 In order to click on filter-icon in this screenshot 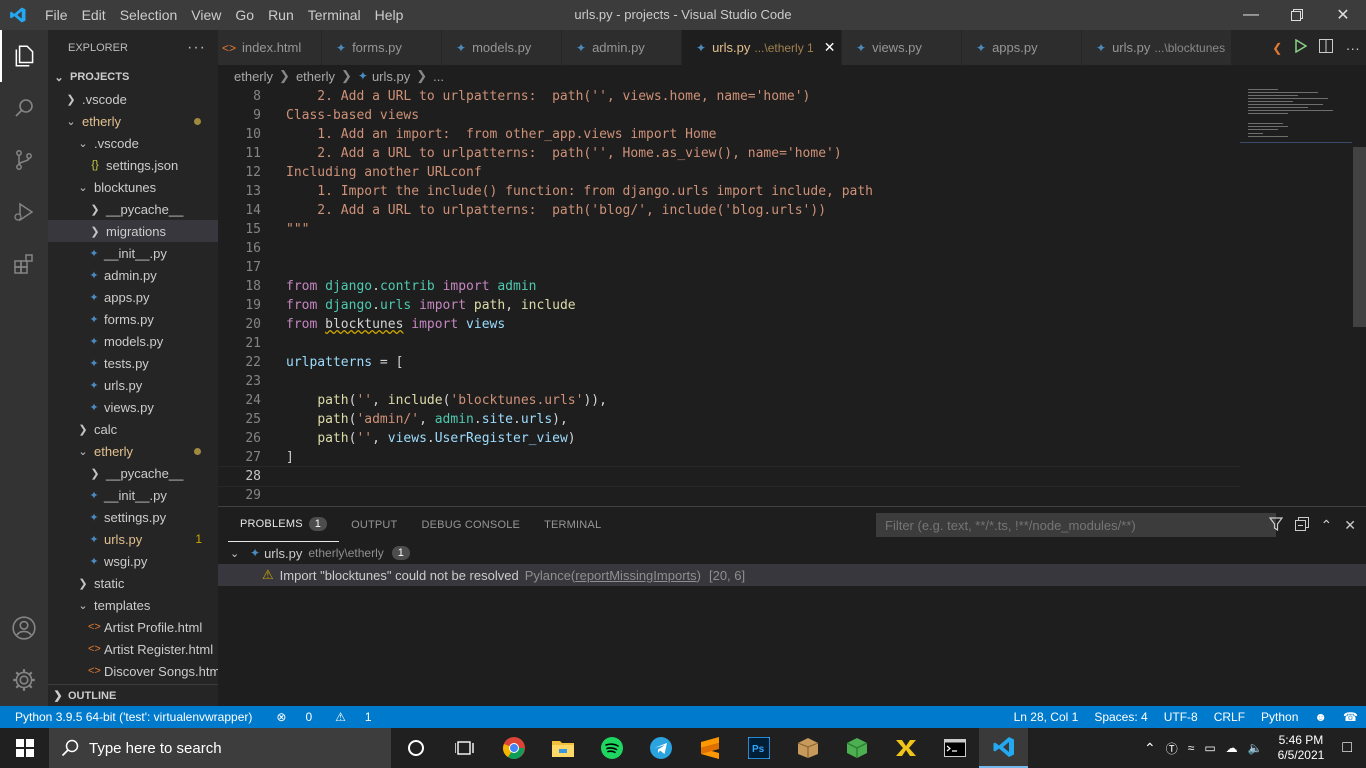, I will do `click(1275, 525)`.